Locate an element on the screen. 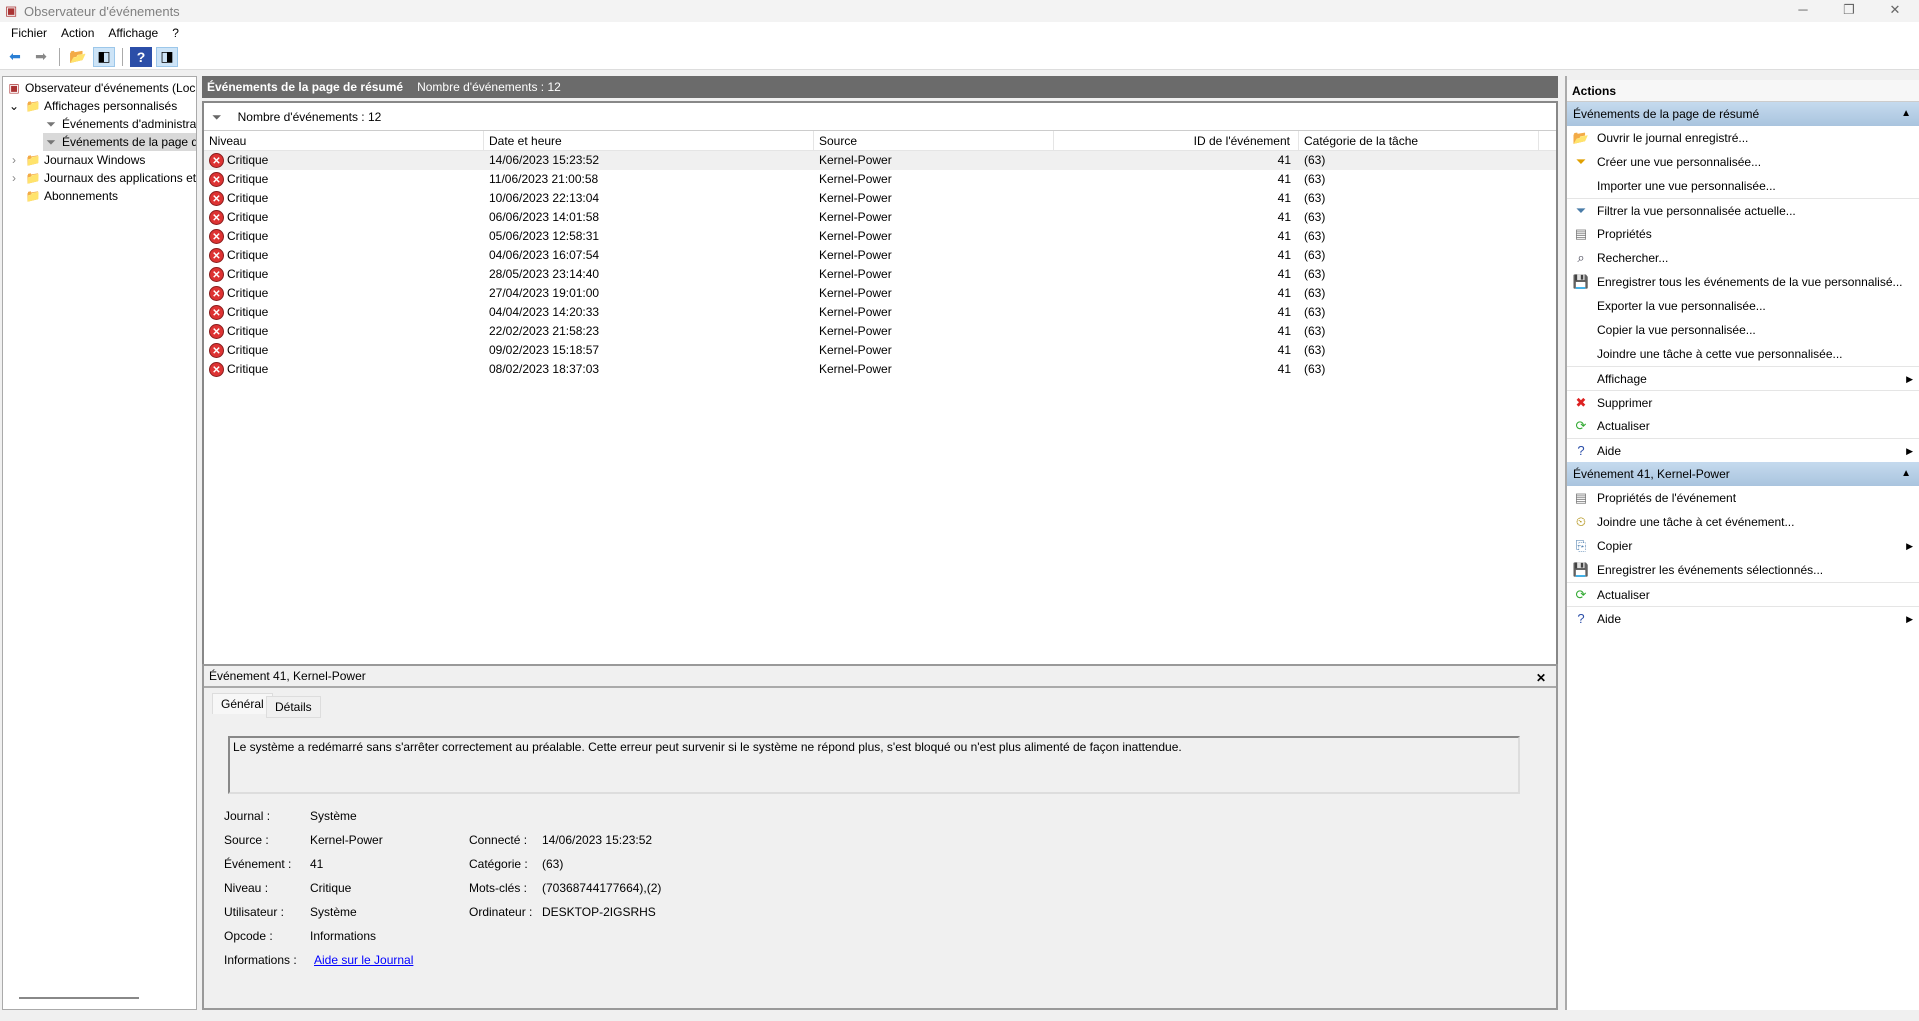 The image size is (1919, 1021). cell-date: 06/06/2023 14:01:58 is located at coordinates (544, 217).